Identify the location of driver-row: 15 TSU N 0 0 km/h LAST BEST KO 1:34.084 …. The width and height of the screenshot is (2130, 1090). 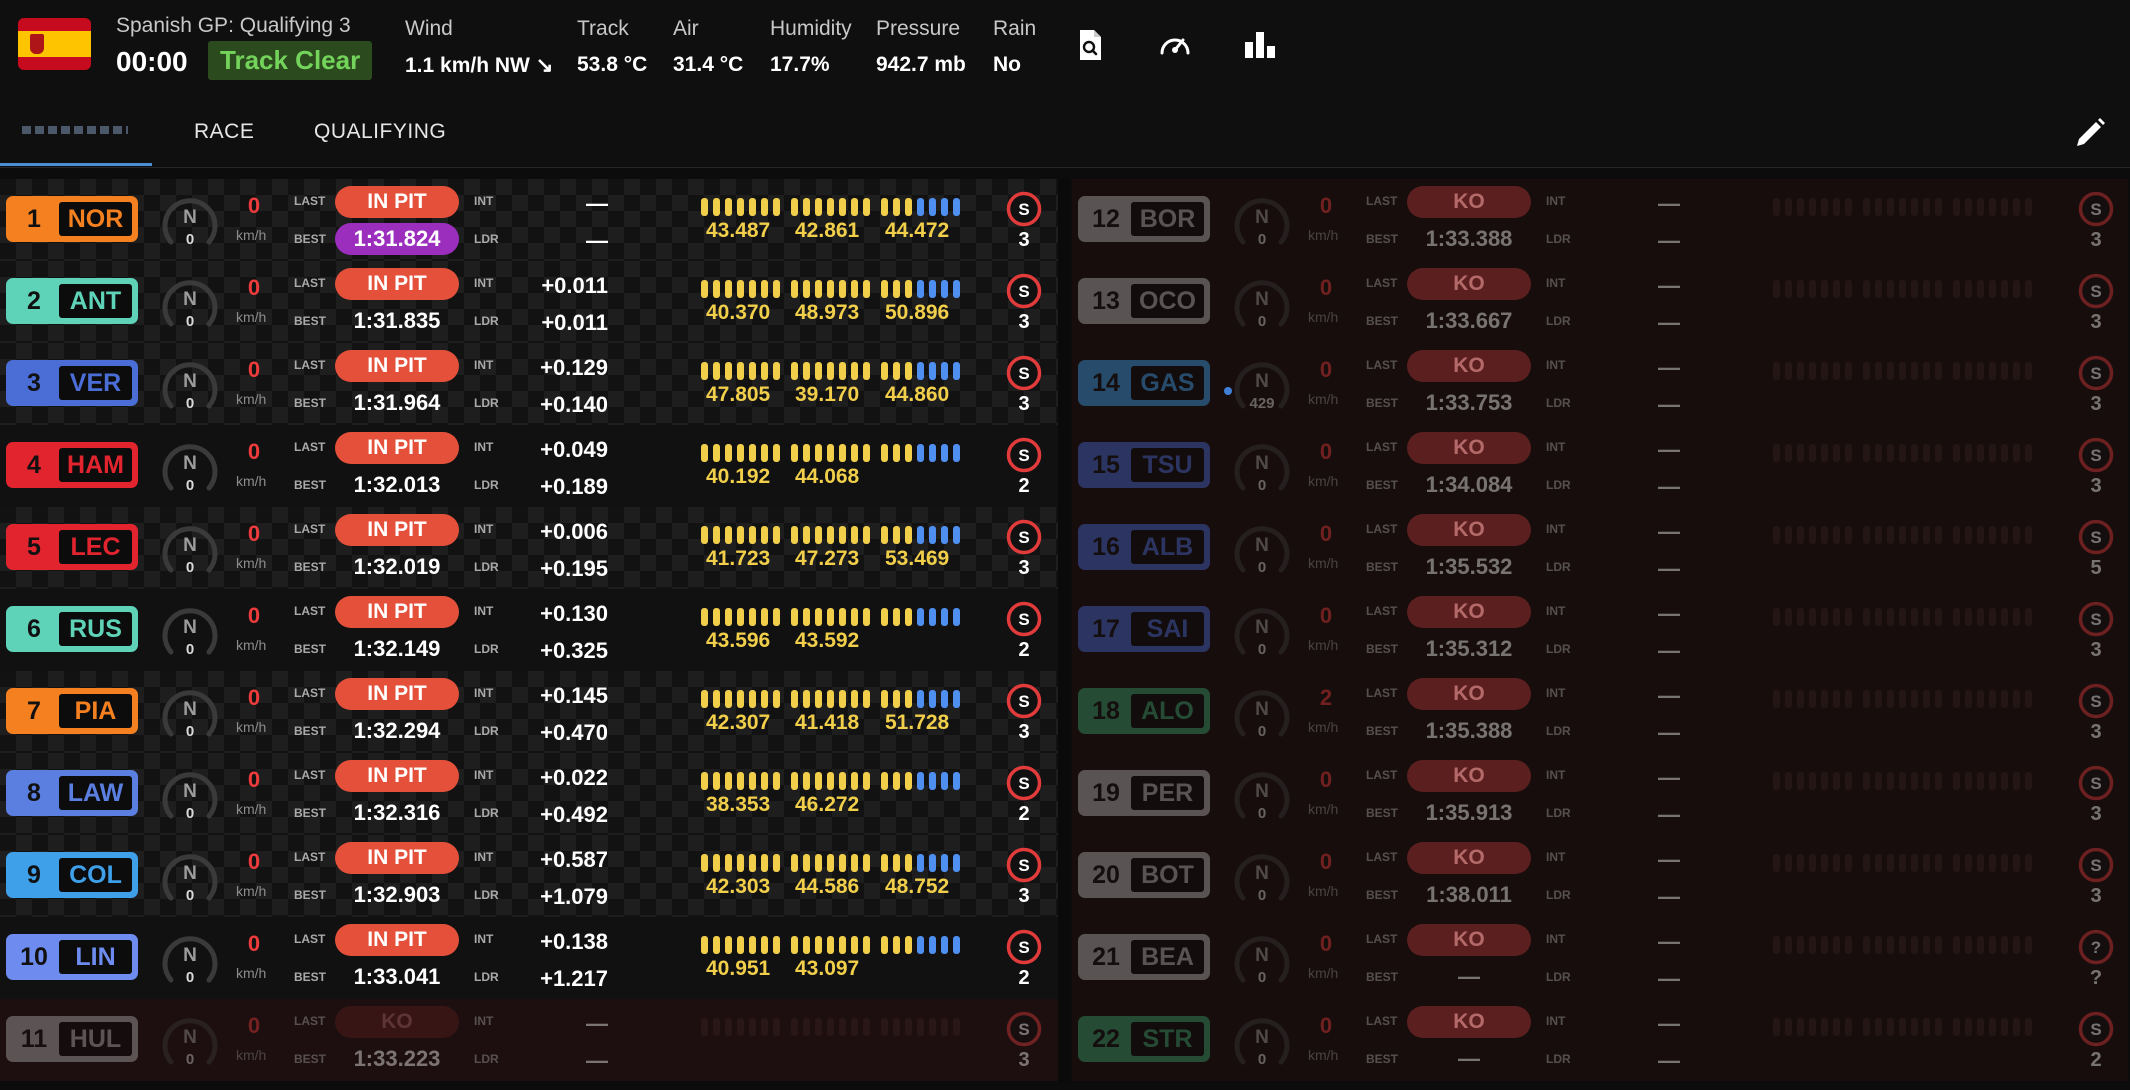
(1600, 466).